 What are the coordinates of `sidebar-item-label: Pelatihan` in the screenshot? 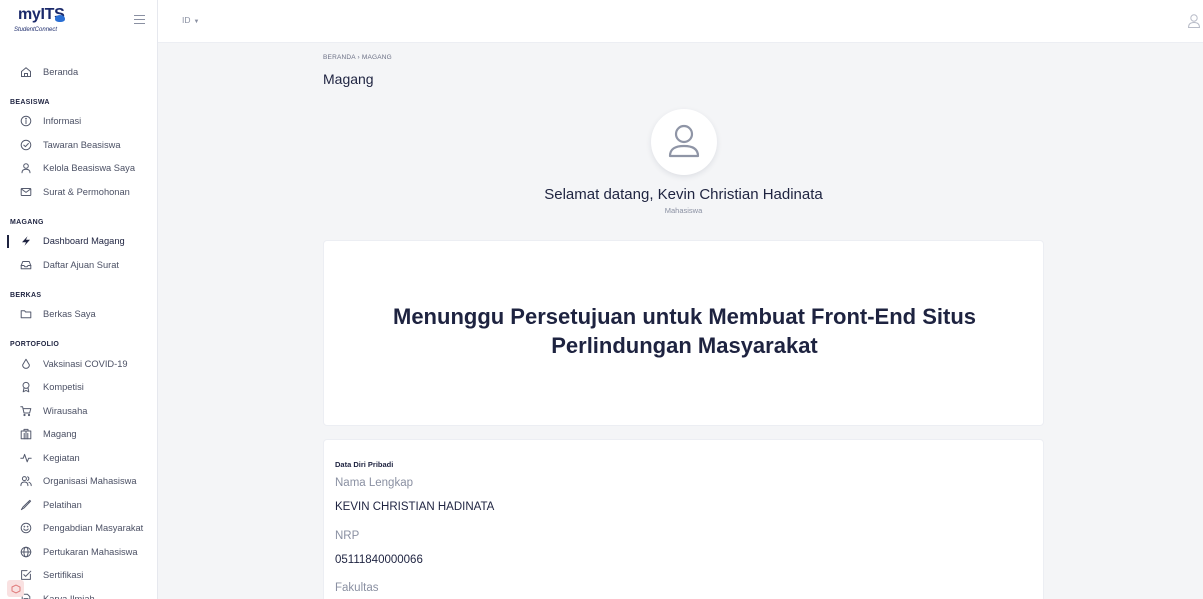 It's located at (62, 504).